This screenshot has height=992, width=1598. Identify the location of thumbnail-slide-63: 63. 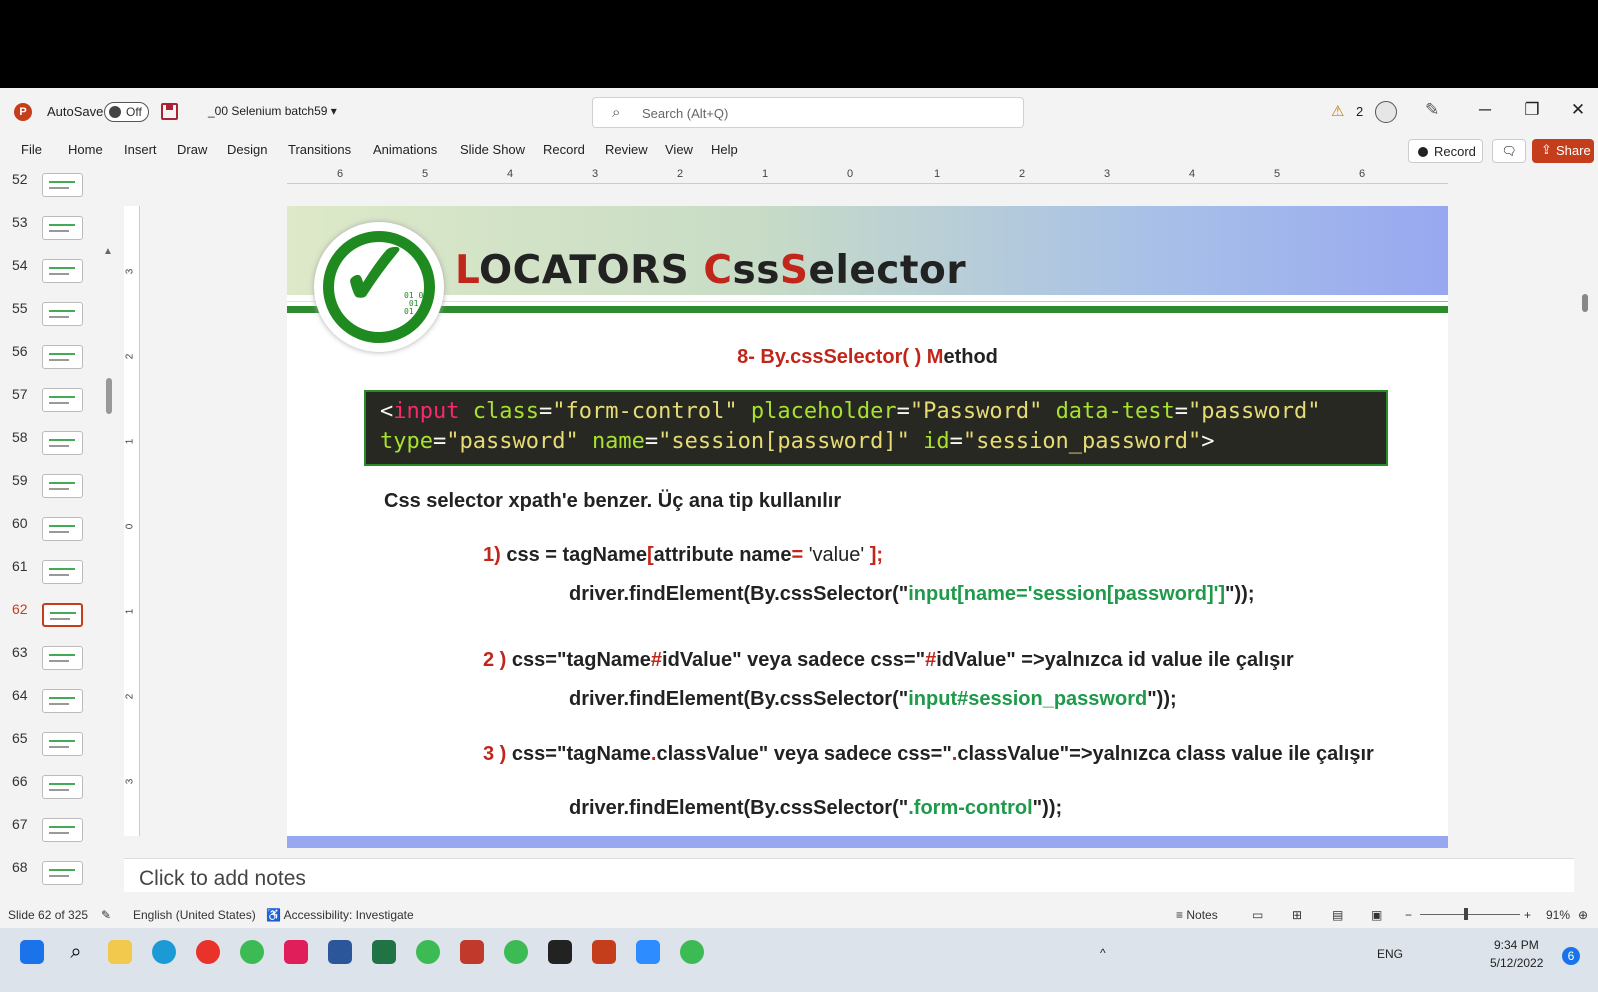
(60, 666).